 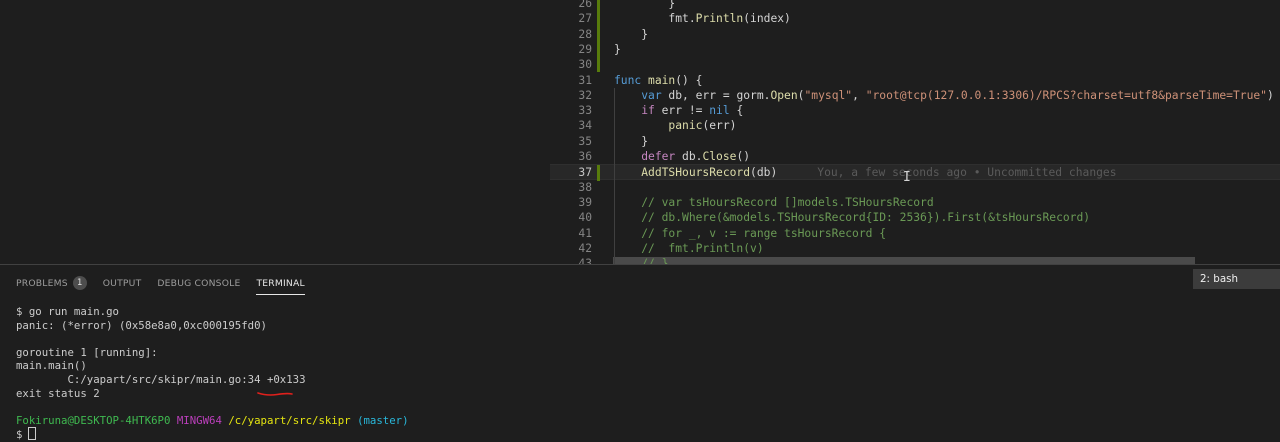 I want to click on tab-label: DEBUG CONSOLE, so click(x=199, y=283).